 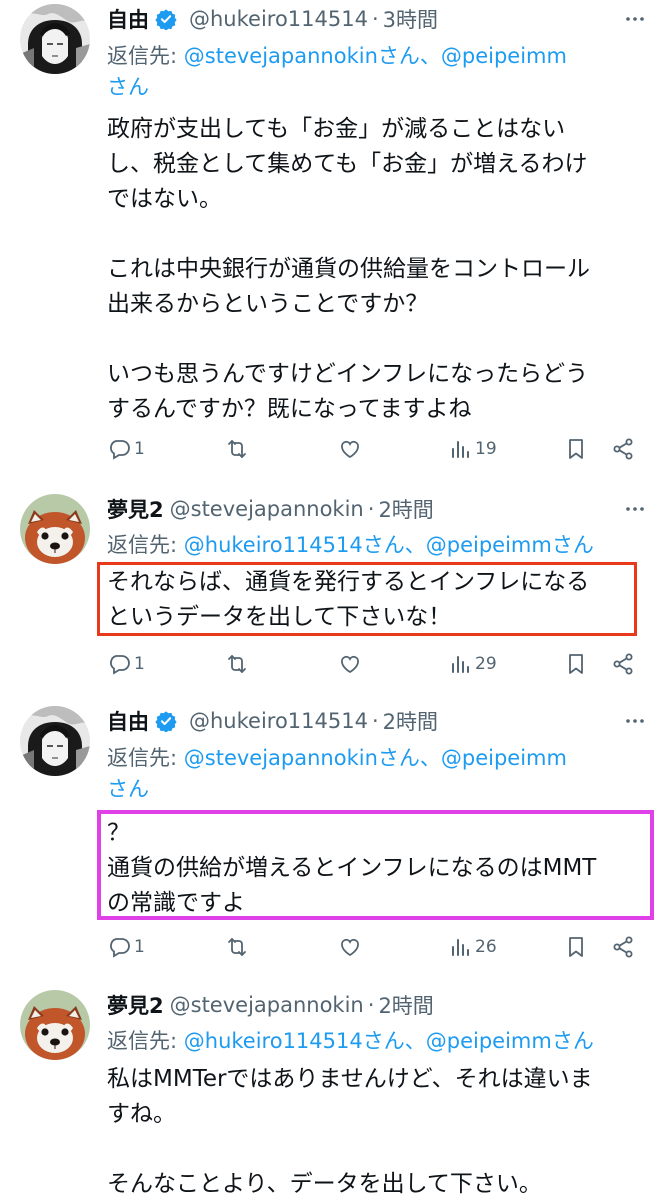 What do you see at coordinates (486, 664) in the screenshot?
I see `view-count: 29` at bounding box center [486, 664].